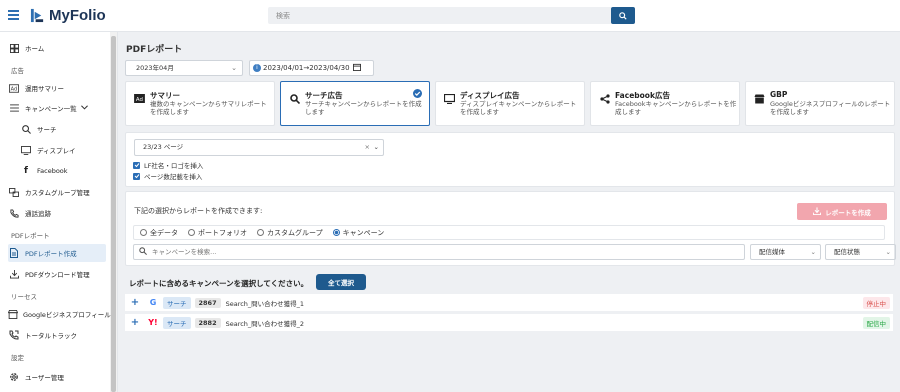 This screenshot has height=392, width=900. Describe the element at coordinates (35, 49) in the screenshot. I see `sidebar-item-label: ホーム` at that location.